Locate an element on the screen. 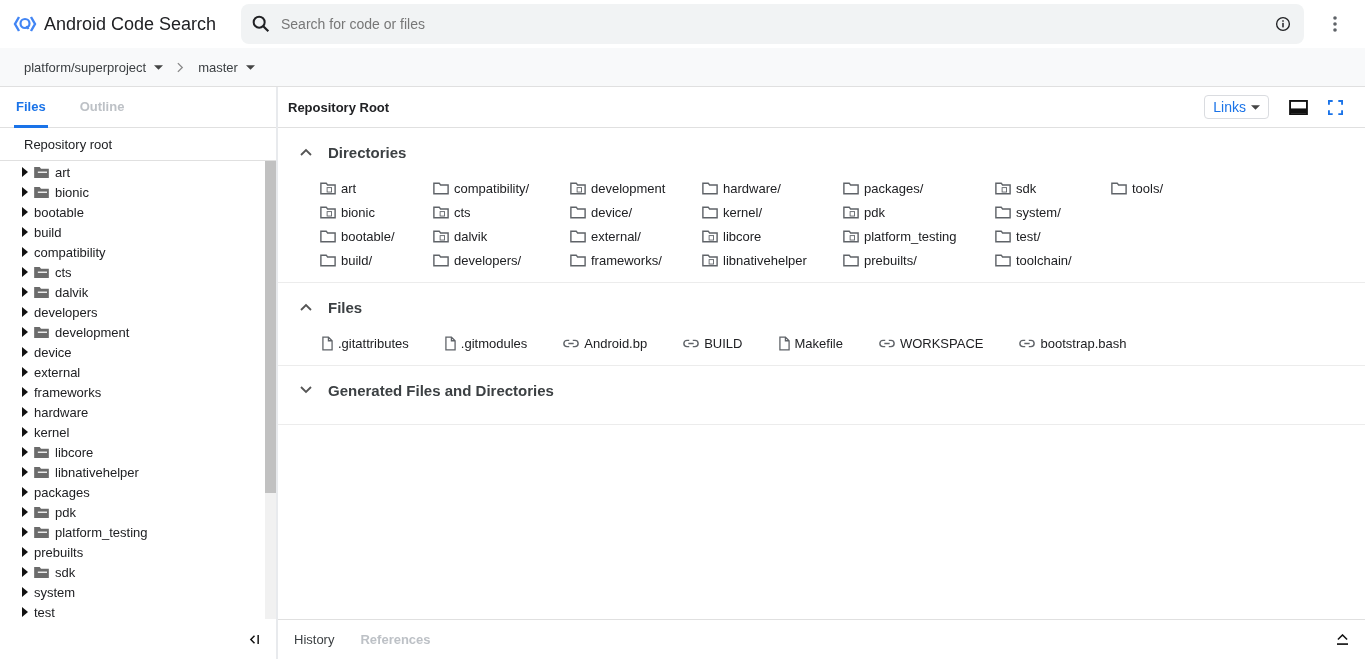  directory-link: WORKSPACE is located at coordinates (941, 343).